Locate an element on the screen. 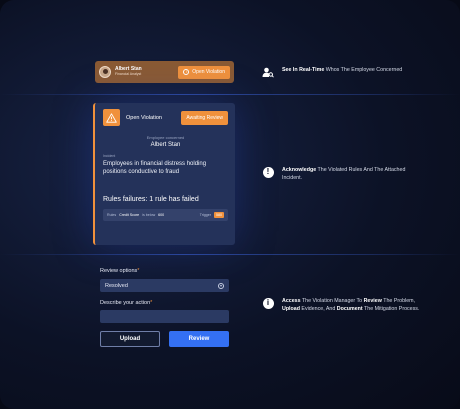 Image resolution: width=460 pixels, height=409 pixels. review-options-label: Review options* is located at coordinates (120, 271).